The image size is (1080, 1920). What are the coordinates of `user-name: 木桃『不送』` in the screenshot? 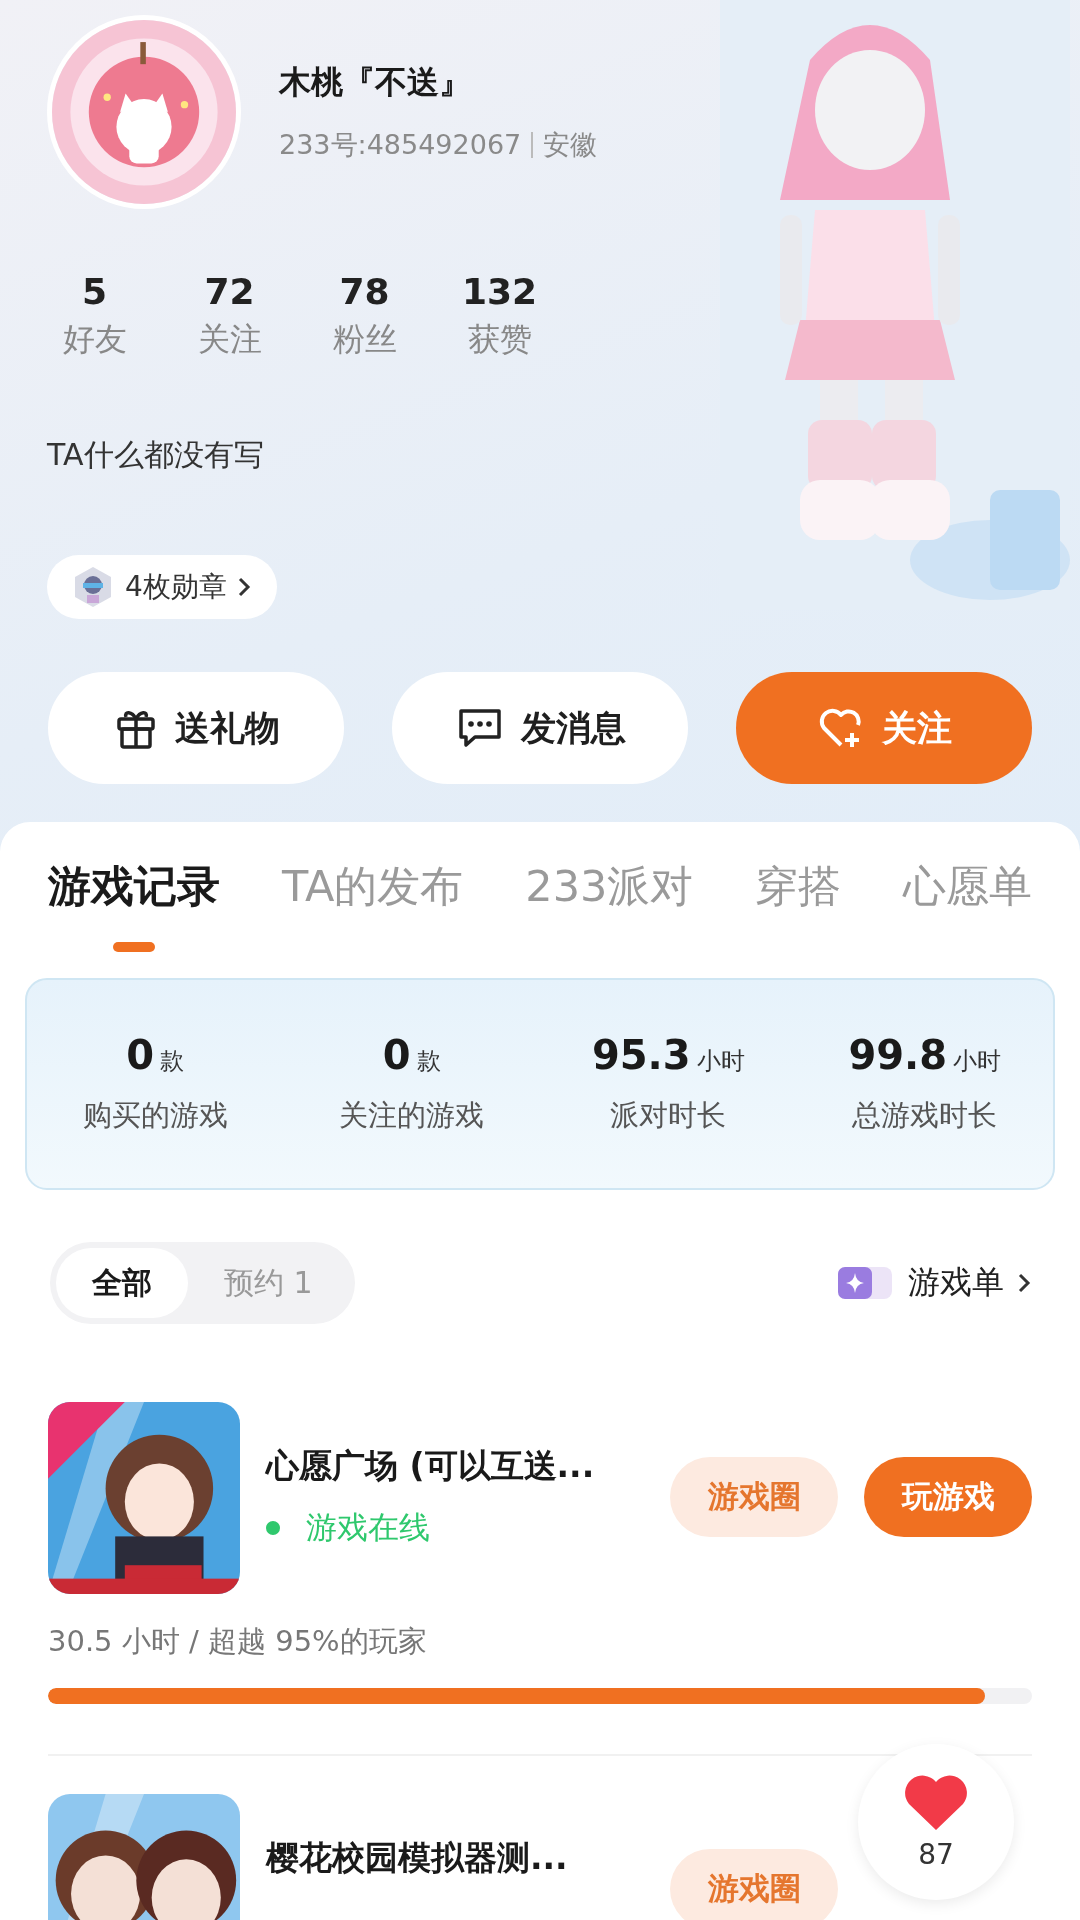 It's located at (375, 82).